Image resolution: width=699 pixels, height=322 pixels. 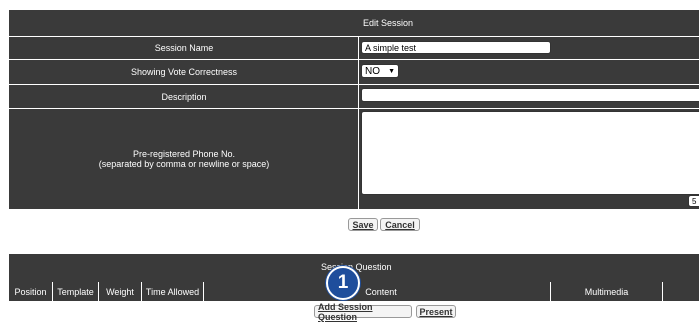 What do you see at coordinates (184, 154) in the screenshot?
I see `phone-label-line1: Pre-registered Phone No.` at bounding box center [184, 154].